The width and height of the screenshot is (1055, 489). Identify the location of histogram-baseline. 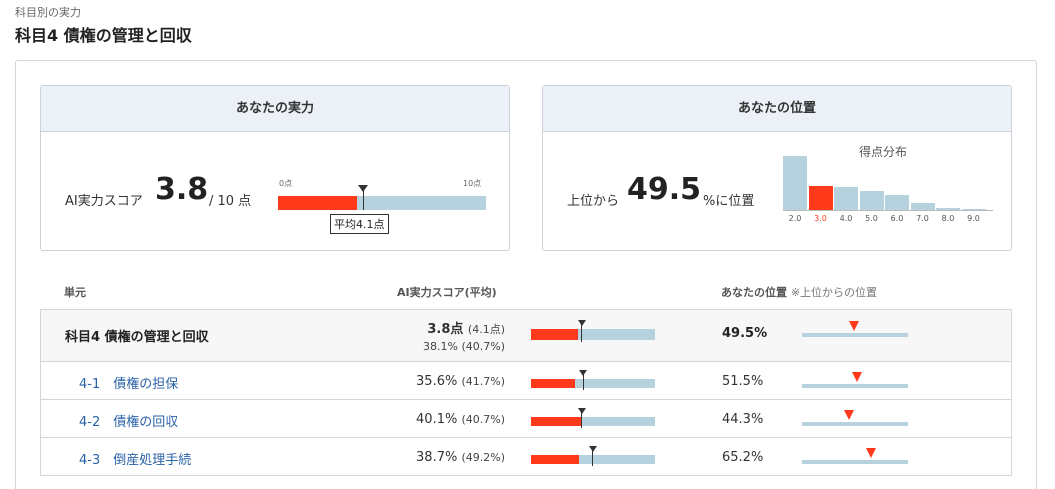
(888, 210).